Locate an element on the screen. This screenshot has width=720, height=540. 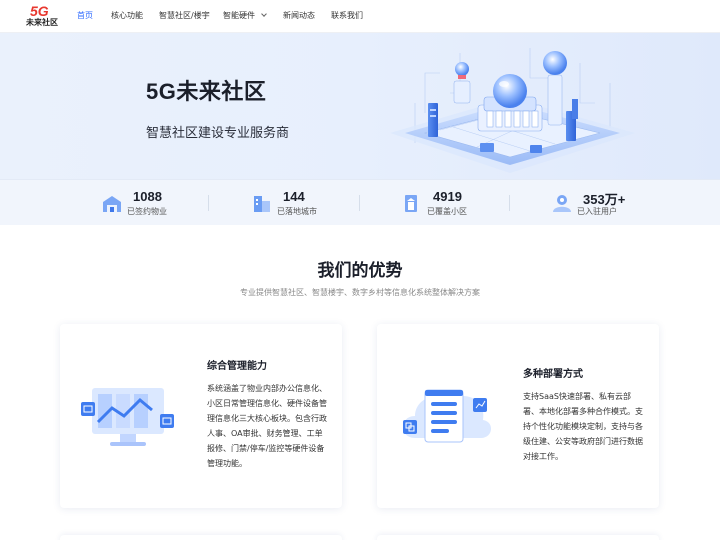
nav-item-smart-hardware: 智能硬件 is located at coordinates (245, 16).